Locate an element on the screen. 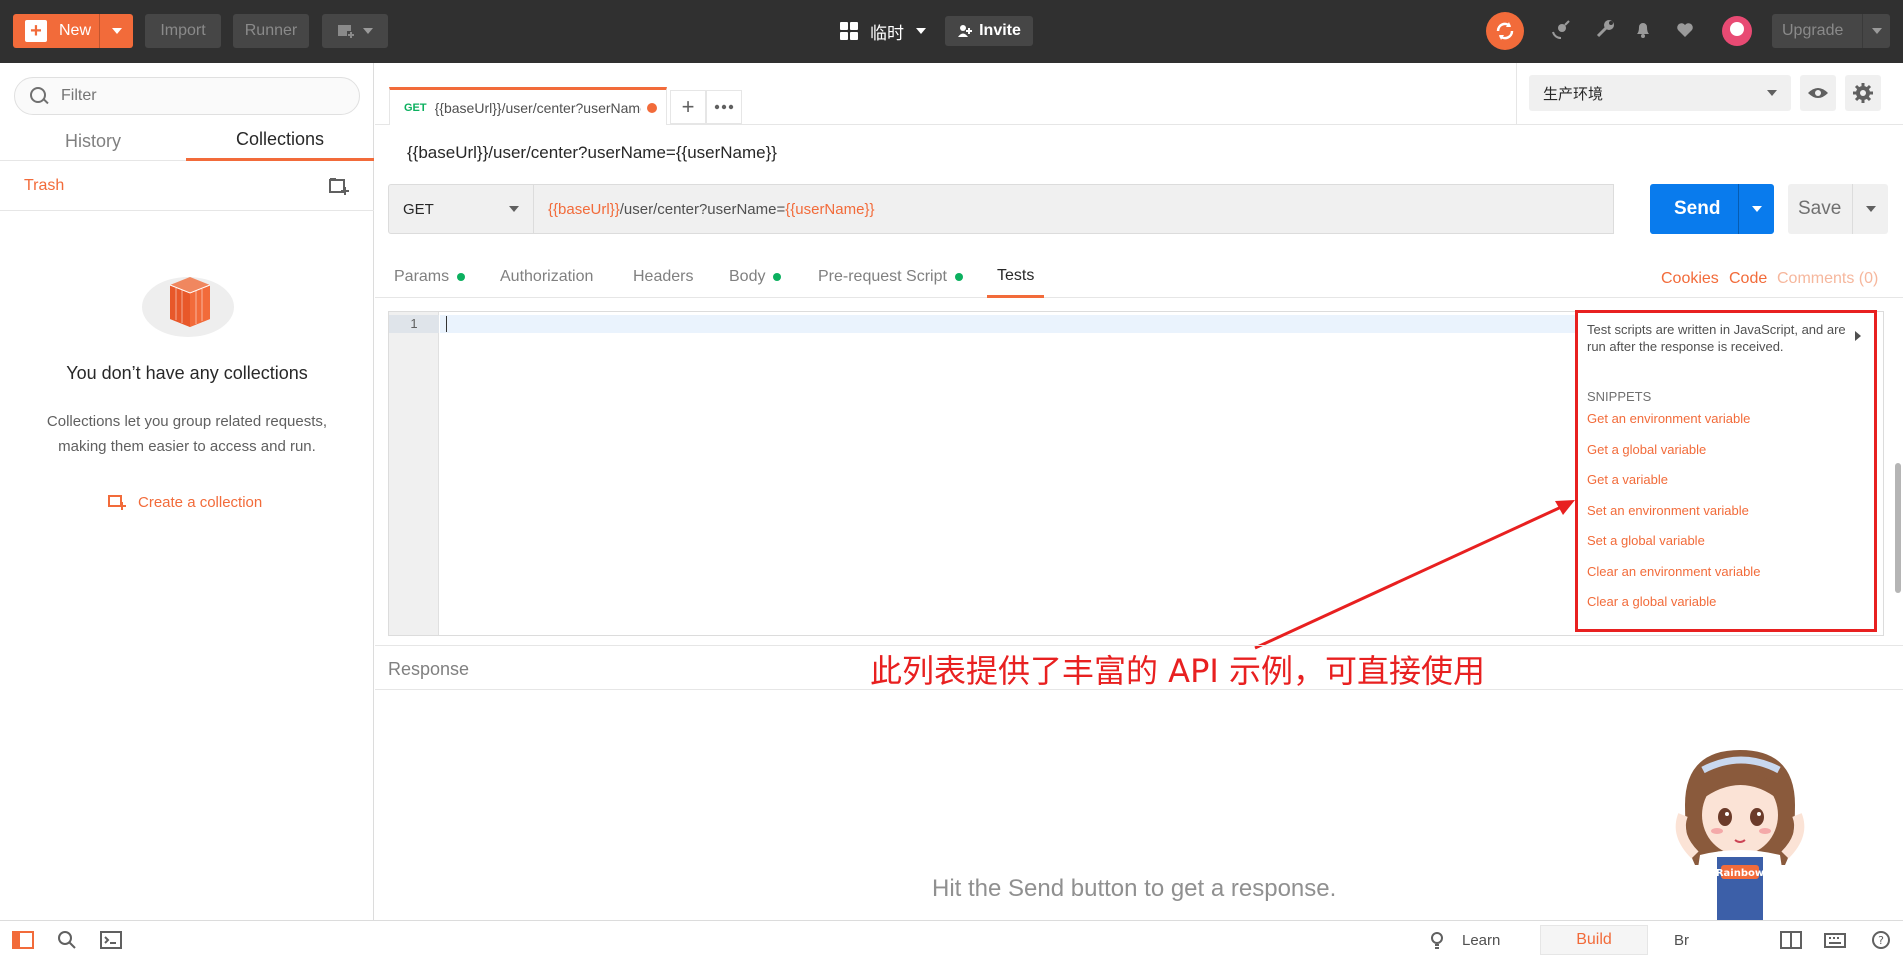  line-number: 1 is located at coordinates (414, 324).